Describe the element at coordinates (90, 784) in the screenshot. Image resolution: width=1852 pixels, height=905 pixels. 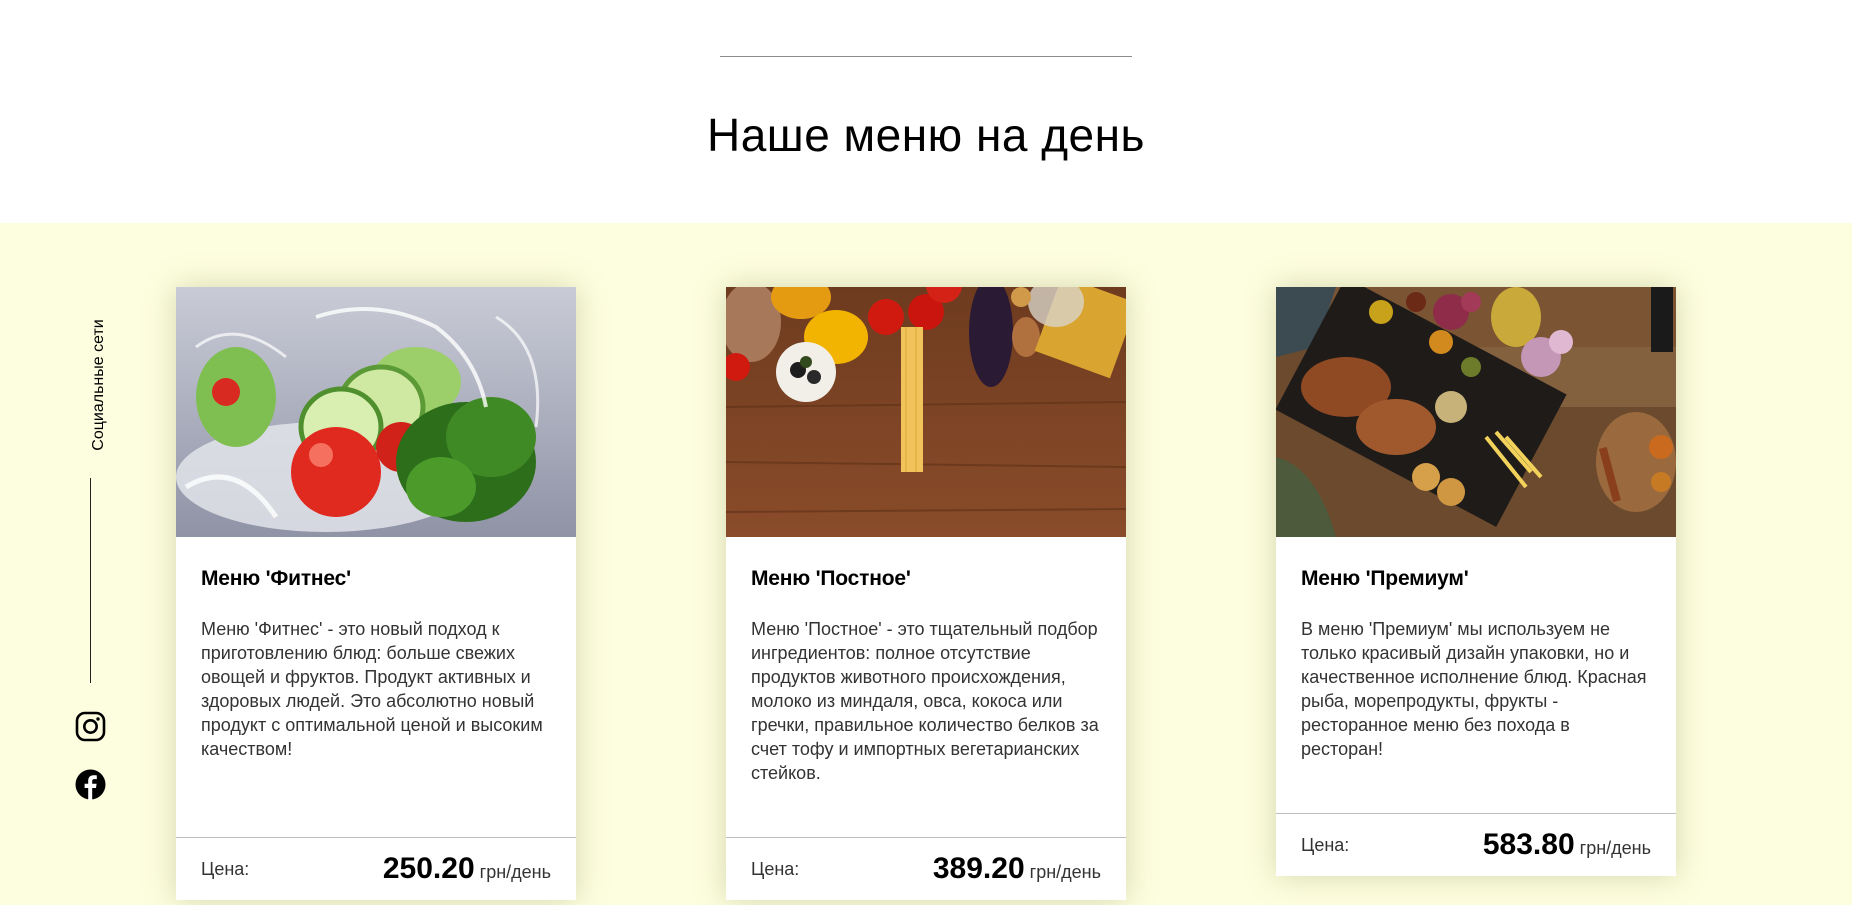
I see `facebook-icon` at that location.